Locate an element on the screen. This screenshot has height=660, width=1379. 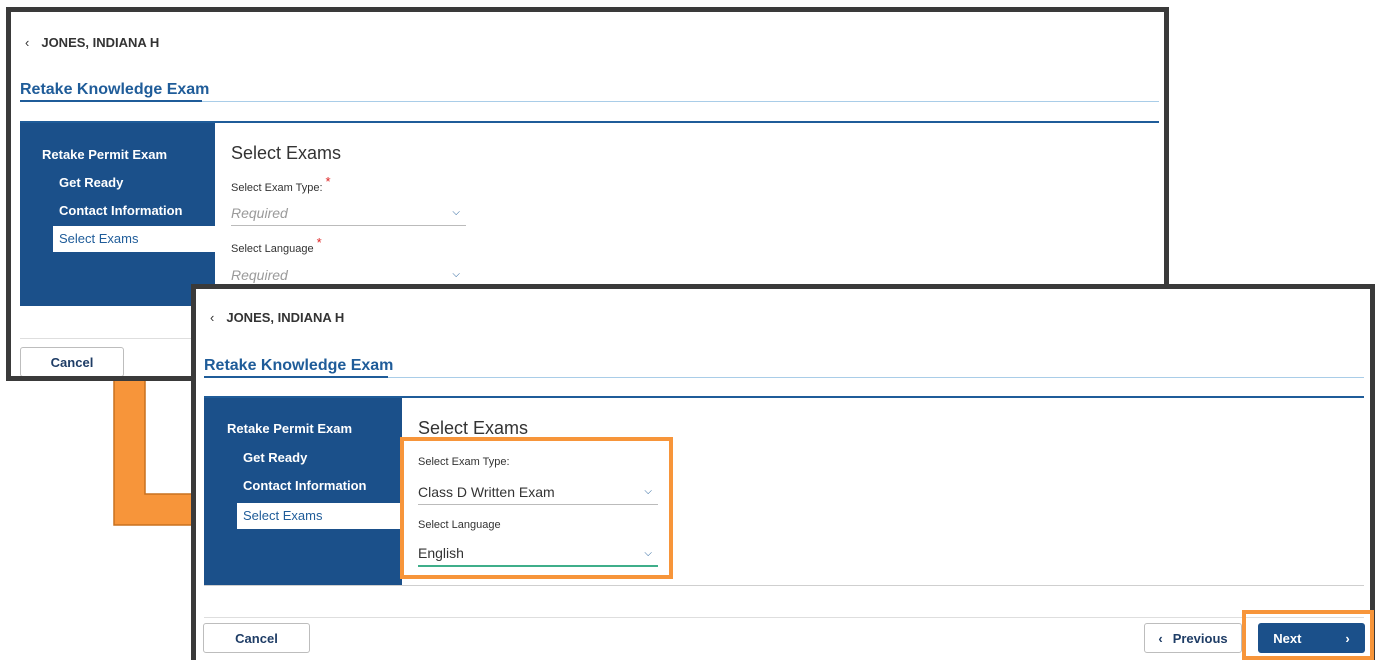
content-bottom-border is located at coordinates (784, 585).